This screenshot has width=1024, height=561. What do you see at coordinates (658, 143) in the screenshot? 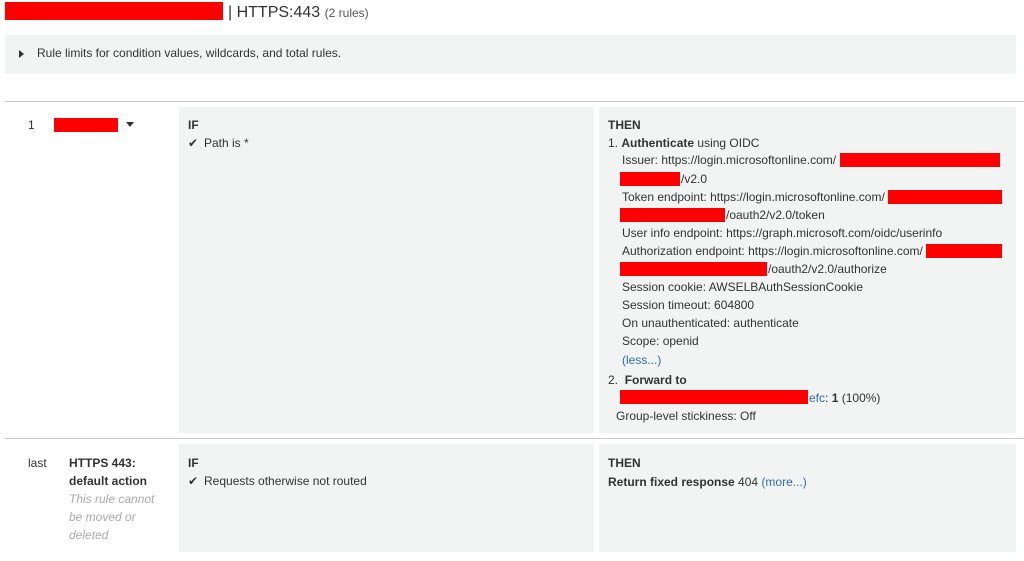
I see `auth-label: Authenticate` at bounding box center [658, 143].